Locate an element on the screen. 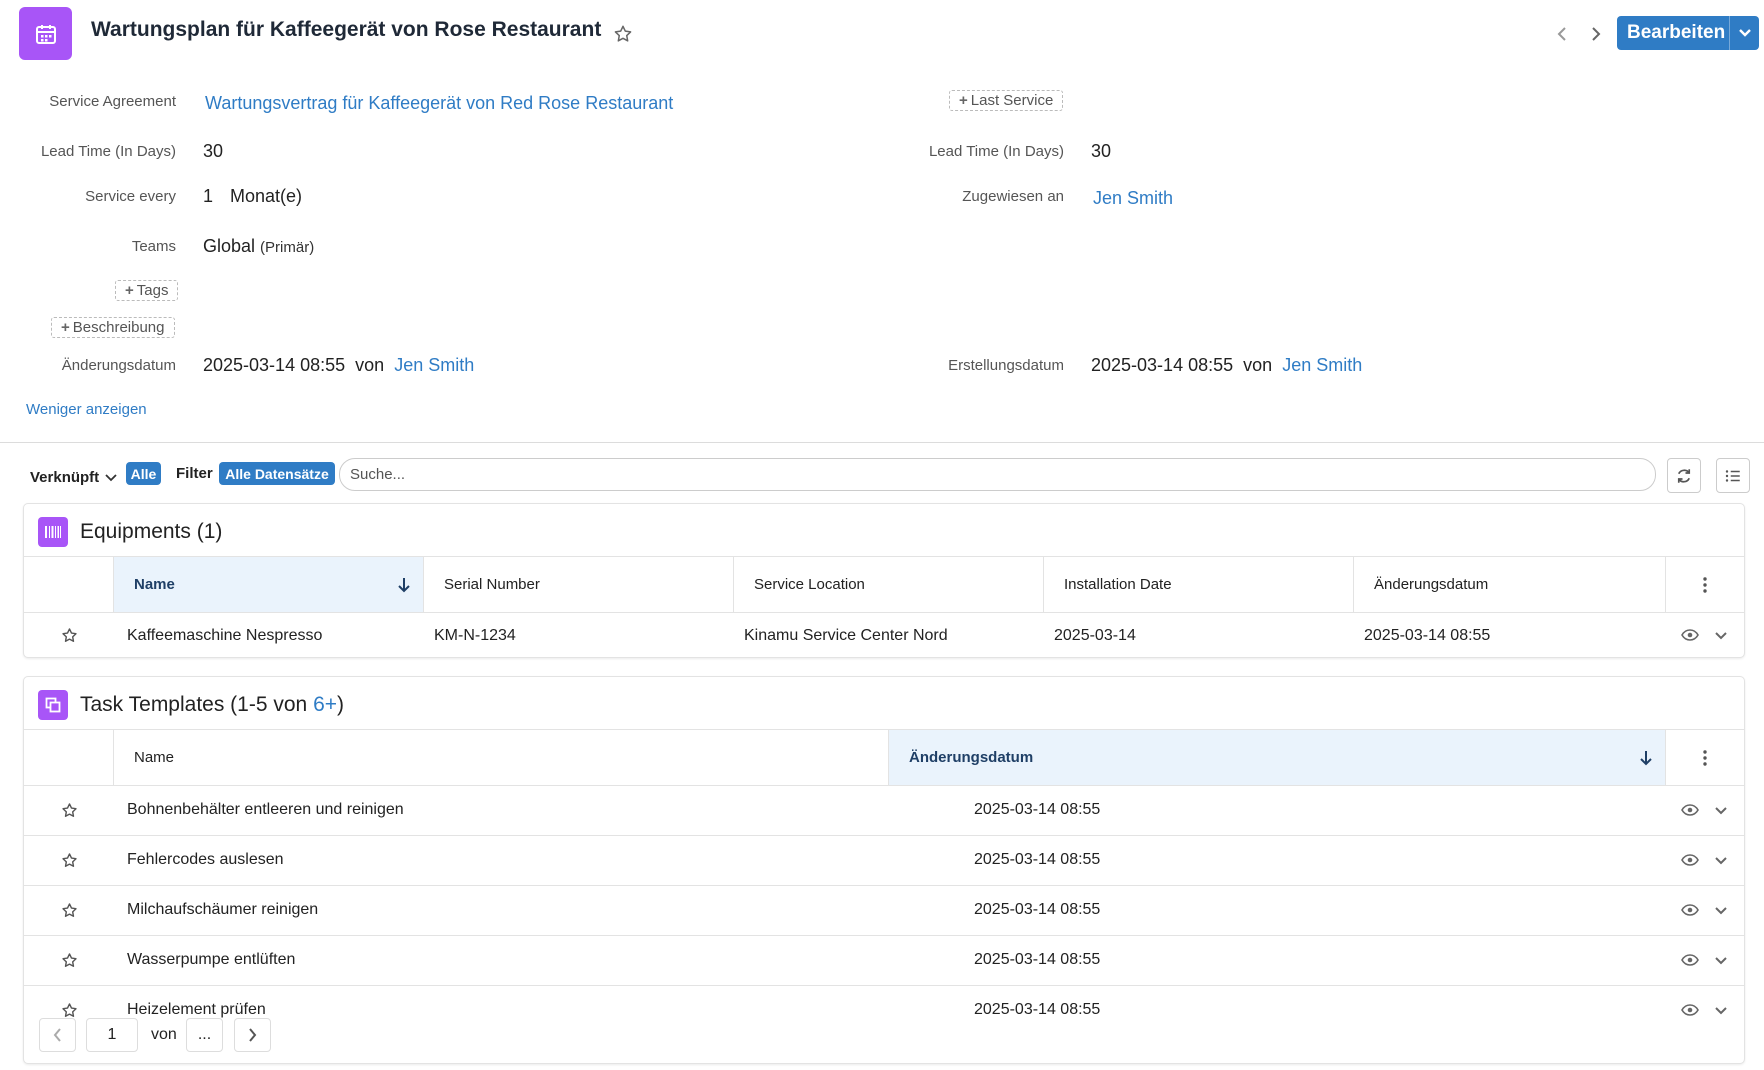 Image resolution: width=1764 pixels, height=1070 pixels. task-name-link: Wasserpumpe entlüften is located at coordinates (211, 960).